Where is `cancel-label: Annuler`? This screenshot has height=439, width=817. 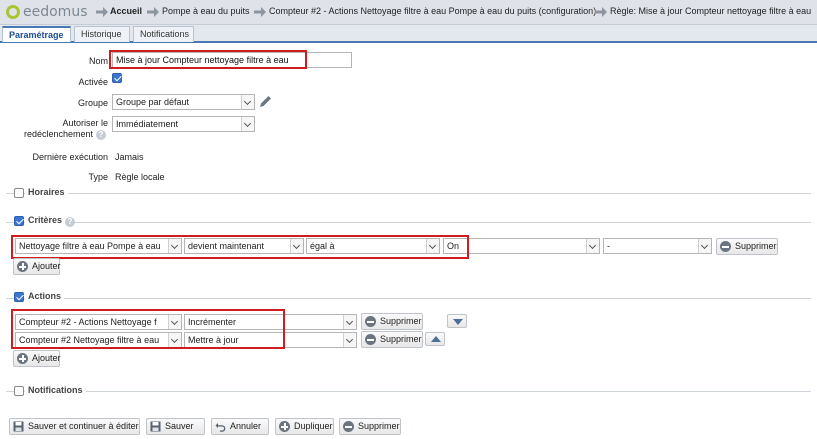 cancel-label: Annuler is located at coordinates (246, 426).